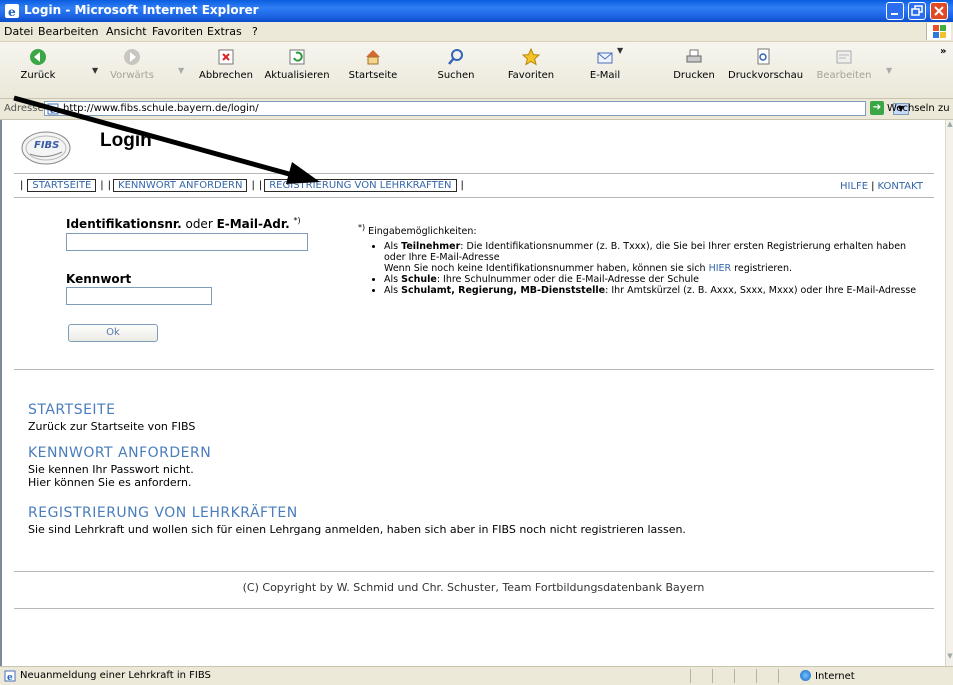  Describe the element at coordinates (694, 75) in the screenshot. I see `print-label: Drucken` at that location.